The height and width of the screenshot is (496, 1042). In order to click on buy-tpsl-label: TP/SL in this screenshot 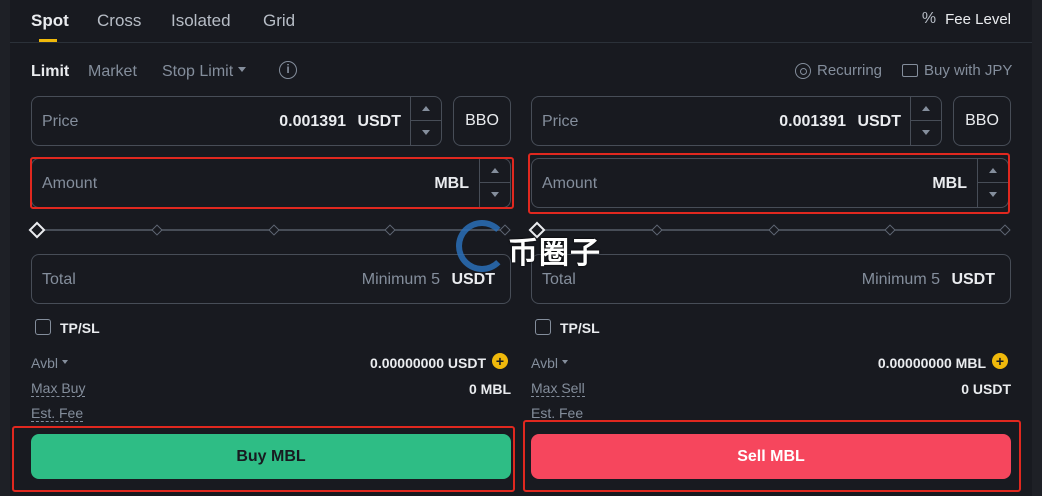, I will do `click(80, 328)`.